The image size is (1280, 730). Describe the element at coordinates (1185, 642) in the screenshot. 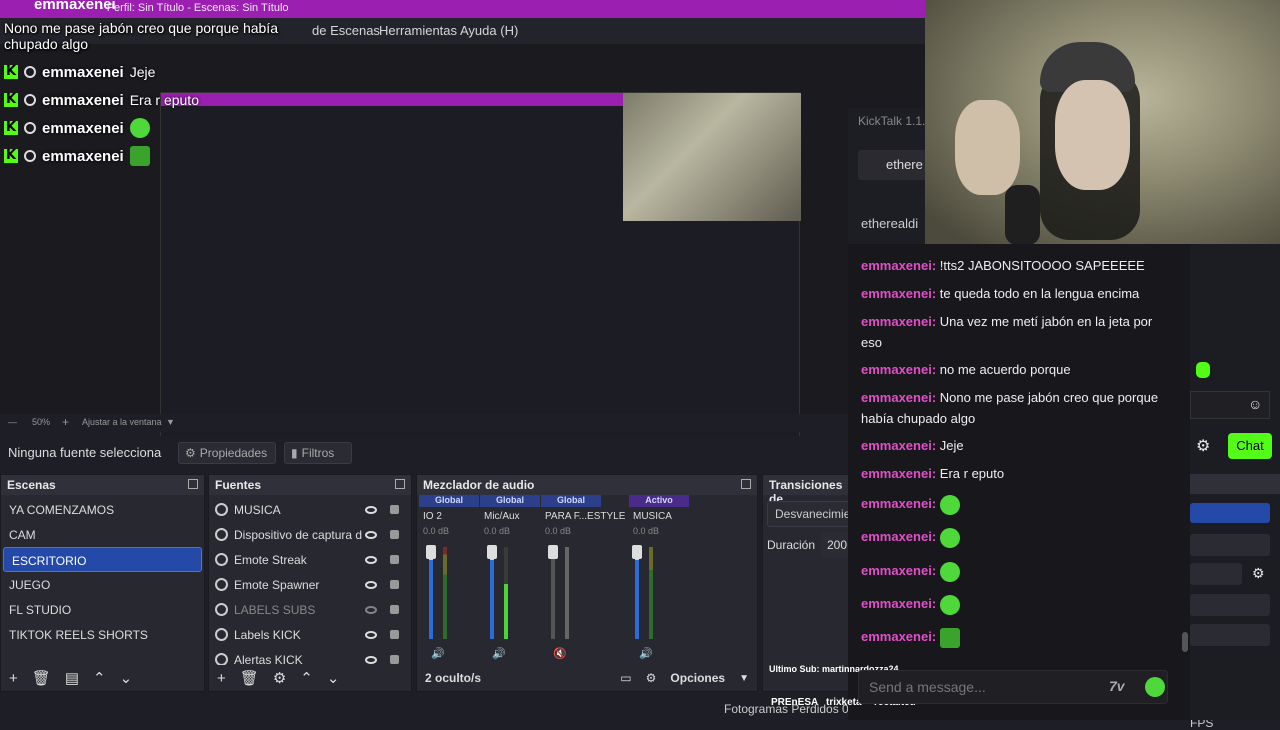

I see `chat-scrollbar` at that location.